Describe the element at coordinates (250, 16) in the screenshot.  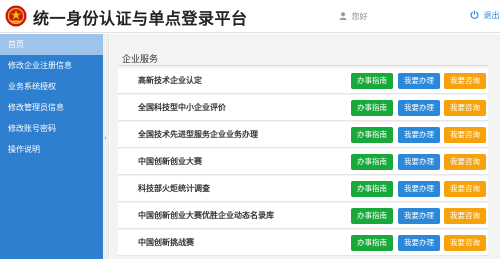
I see `top-bar: 统一身份认证与单点登录平台 您好 退出` at that location.